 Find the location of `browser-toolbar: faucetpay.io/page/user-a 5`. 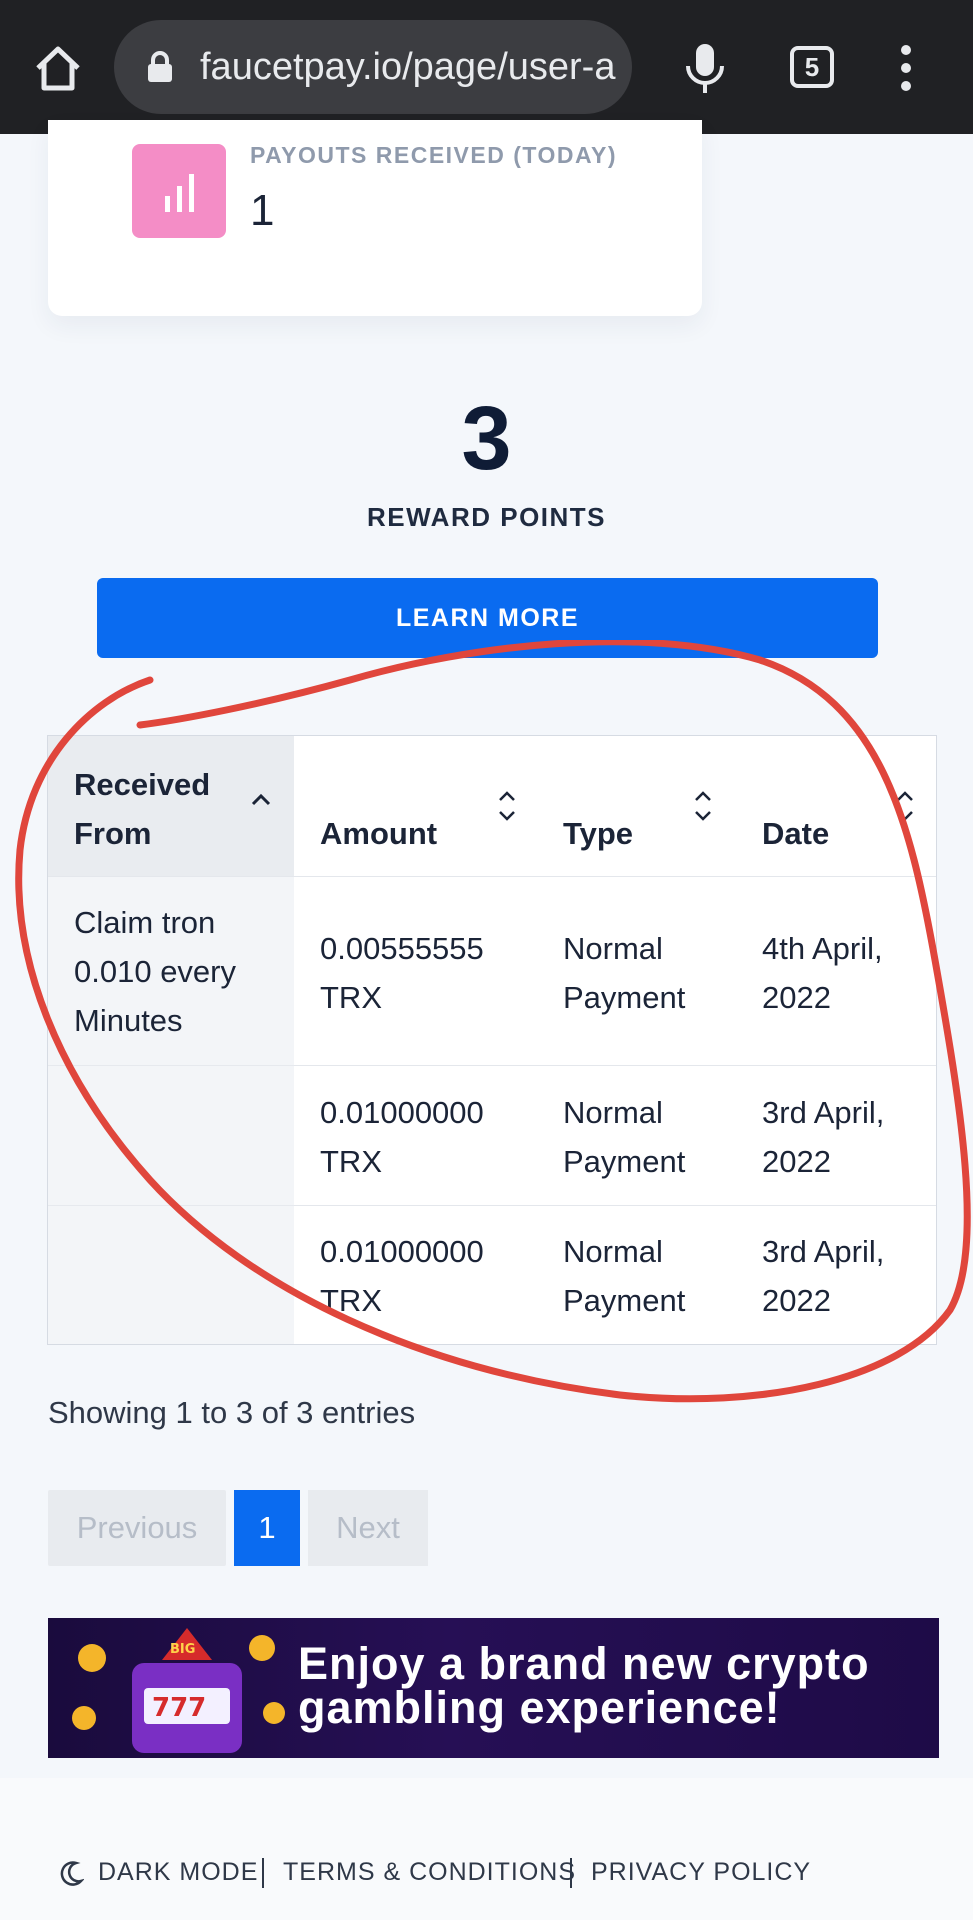

browser-toolbar: faucetpay.io/page/user-a 5 is located at coordinates (486, 67).